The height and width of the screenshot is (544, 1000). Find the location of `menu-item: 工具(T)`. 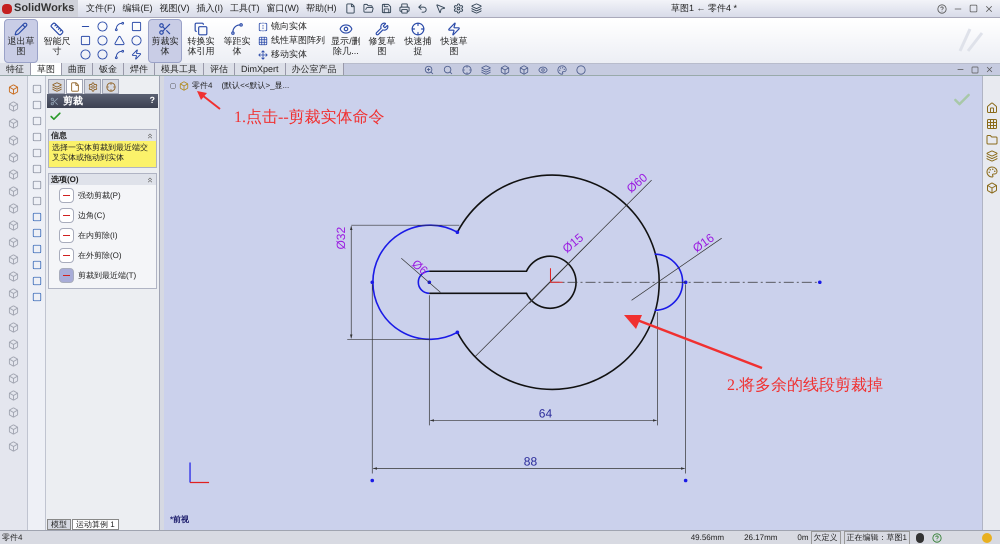

menu-item: 工具(T) is located at coordinates (245, 9).